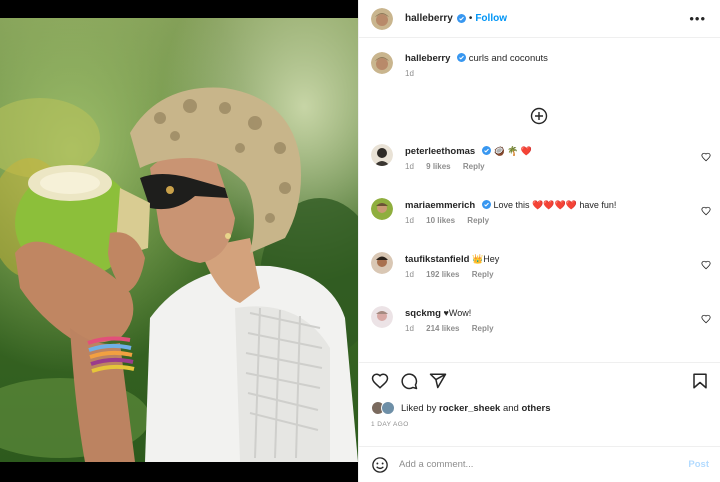 The width and height of the screenshot is (720, 482). I want to click on comment-likes: 9 likes, so click(438, 166).